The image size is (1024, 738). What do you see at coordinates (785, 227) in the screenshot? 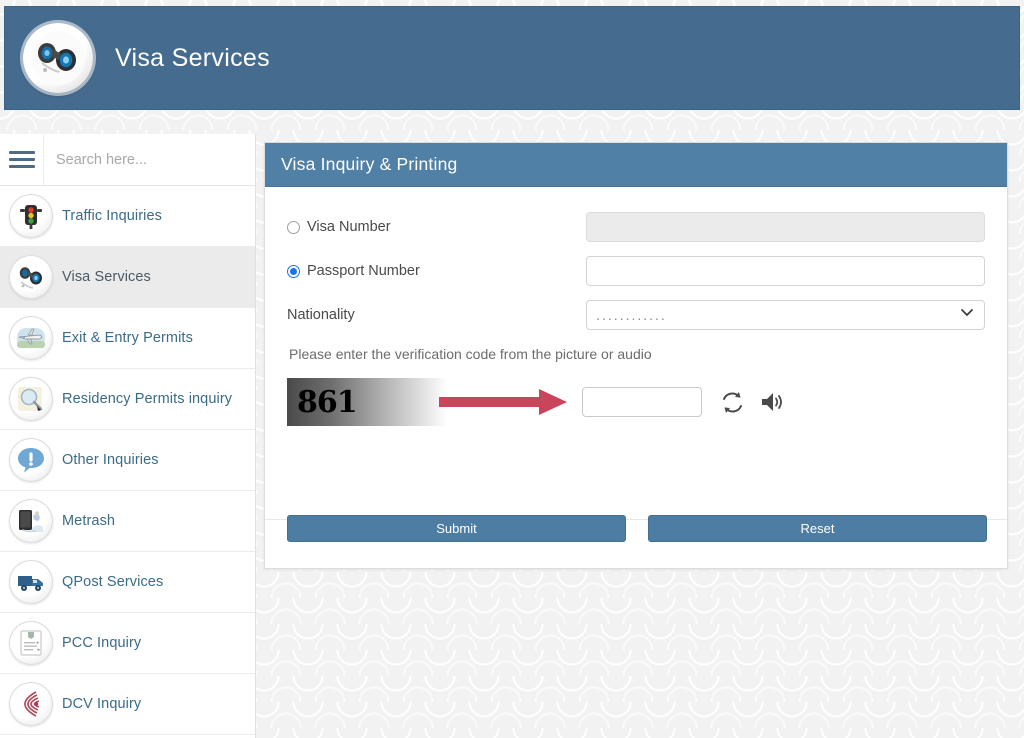
I see `visa-number-input` at bounding box center [785, 227].